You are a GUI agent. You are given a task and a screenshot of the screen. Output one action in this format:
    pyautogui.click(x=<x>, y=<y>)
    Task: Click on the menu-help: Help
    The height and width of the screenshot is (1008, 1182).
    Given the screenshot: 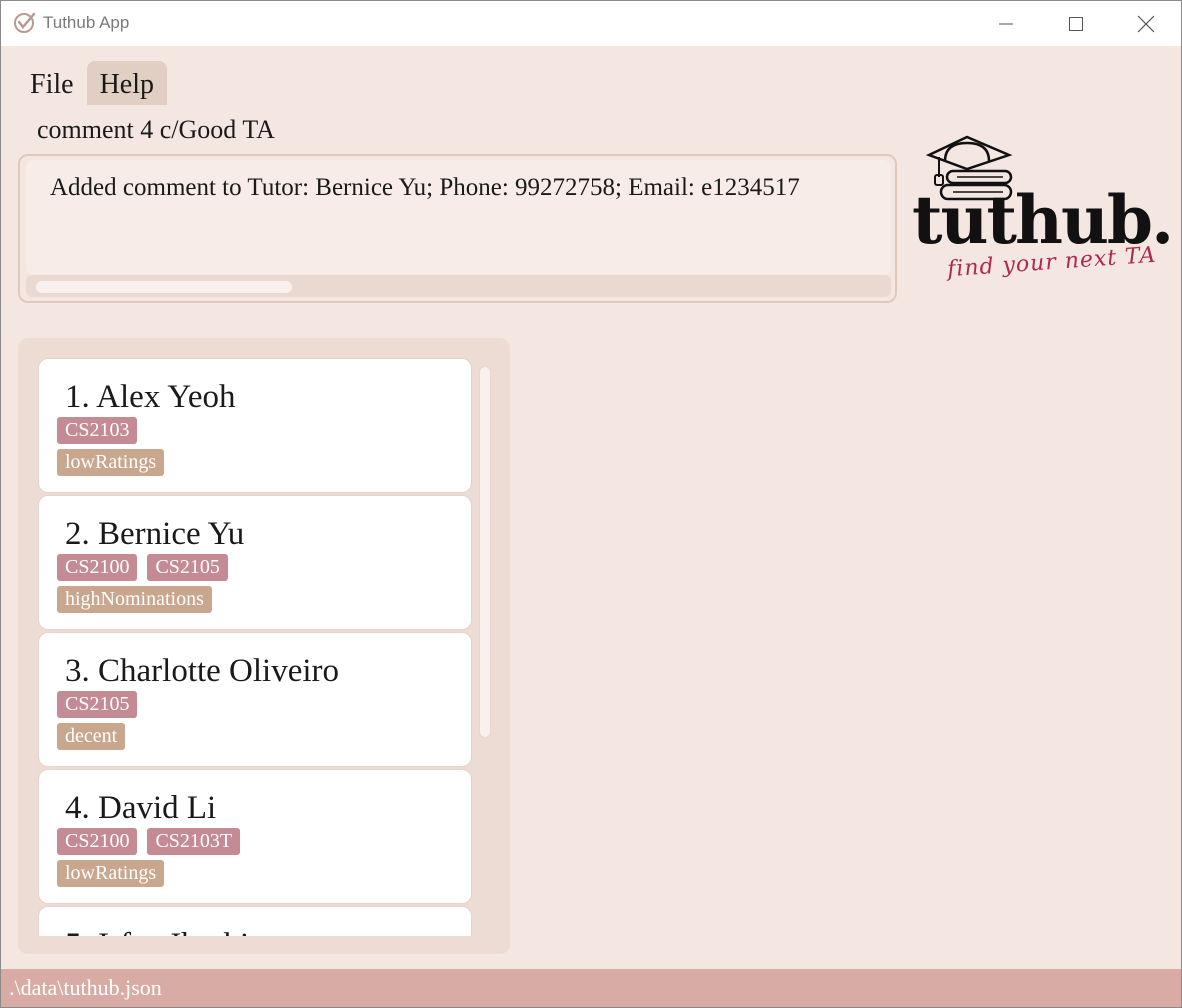 What is the action you would take?
    pyautogui.click(x=126, y=83)
    